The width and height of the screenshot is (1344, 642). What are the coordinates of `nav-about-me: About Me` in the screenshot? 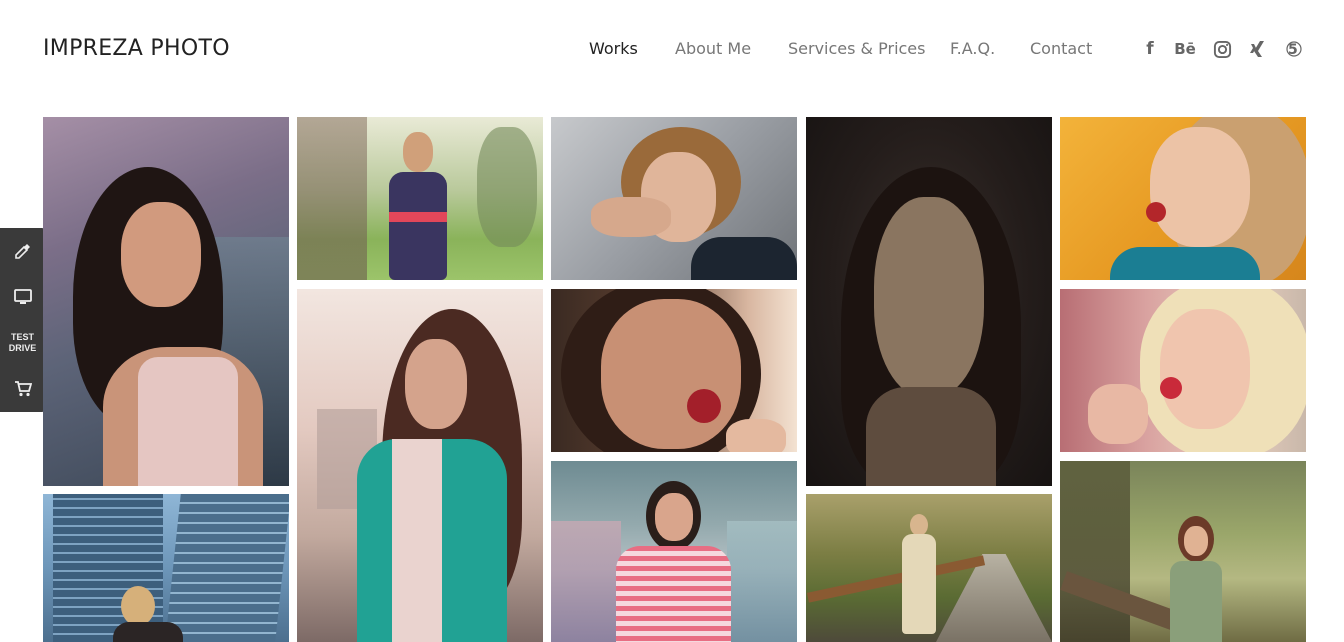 It's located at (713, 48).